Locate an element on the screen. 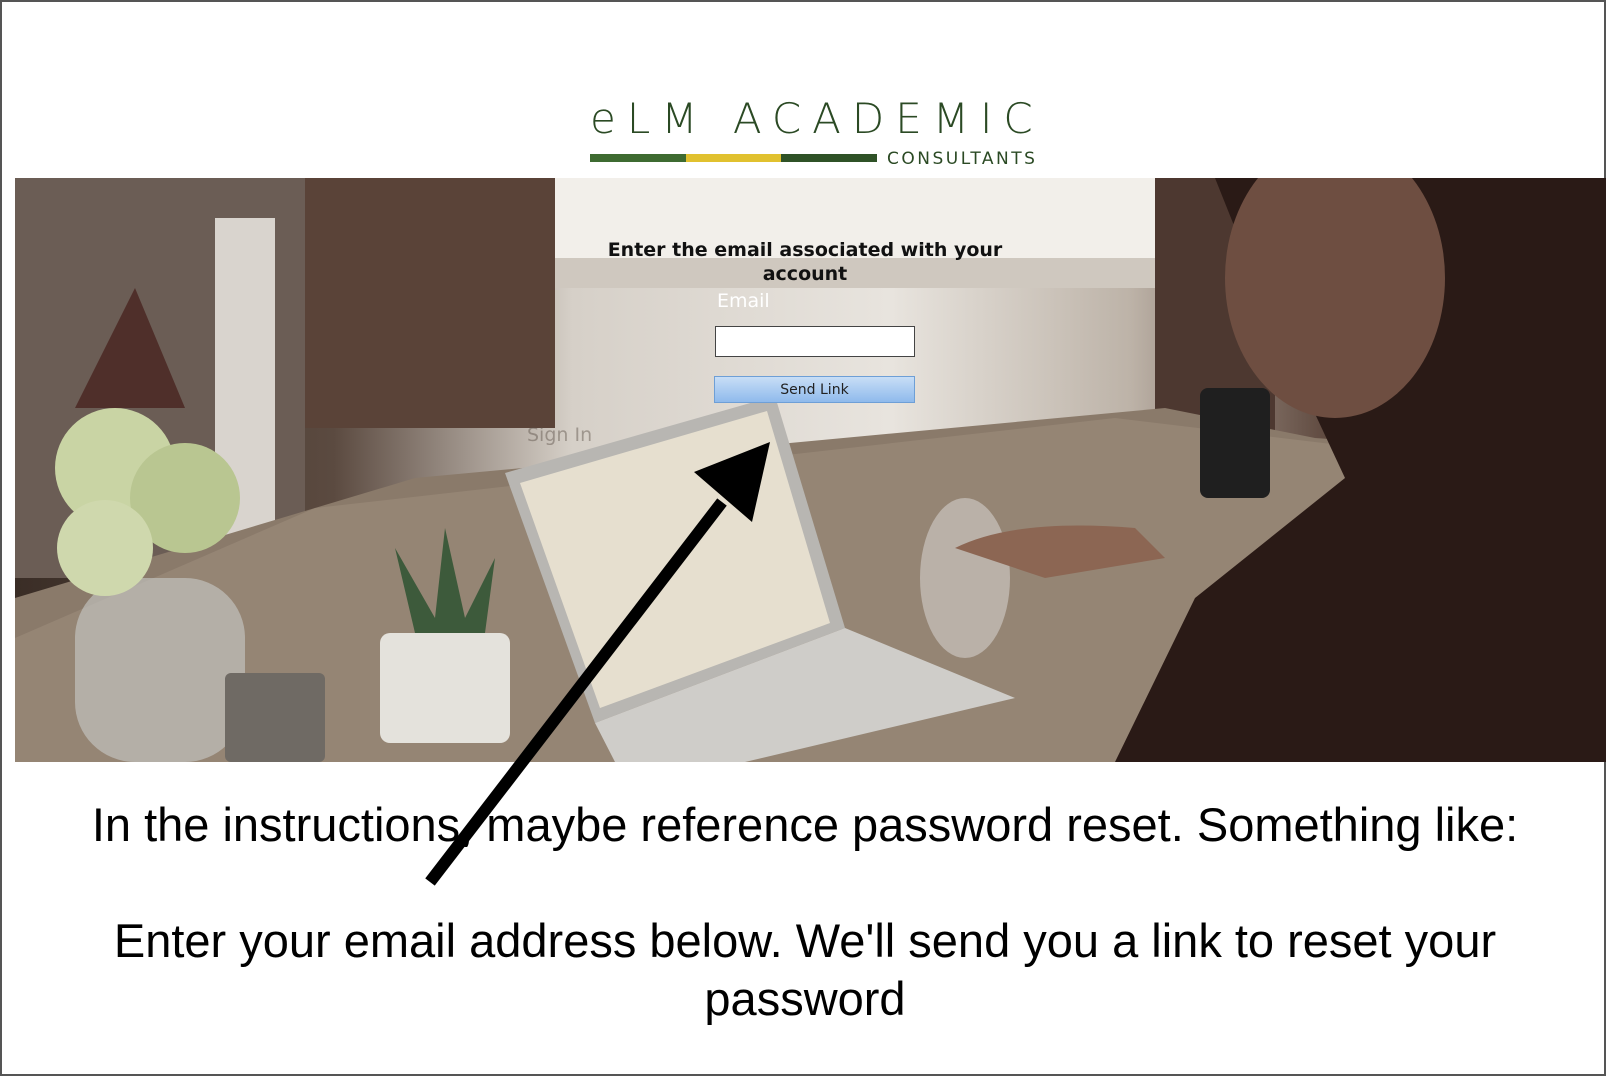 The image size is (1606, 1078). elm-academic-logo: eLM ACADEMIC CONSULTANTS is located at coordinates (815, 134).